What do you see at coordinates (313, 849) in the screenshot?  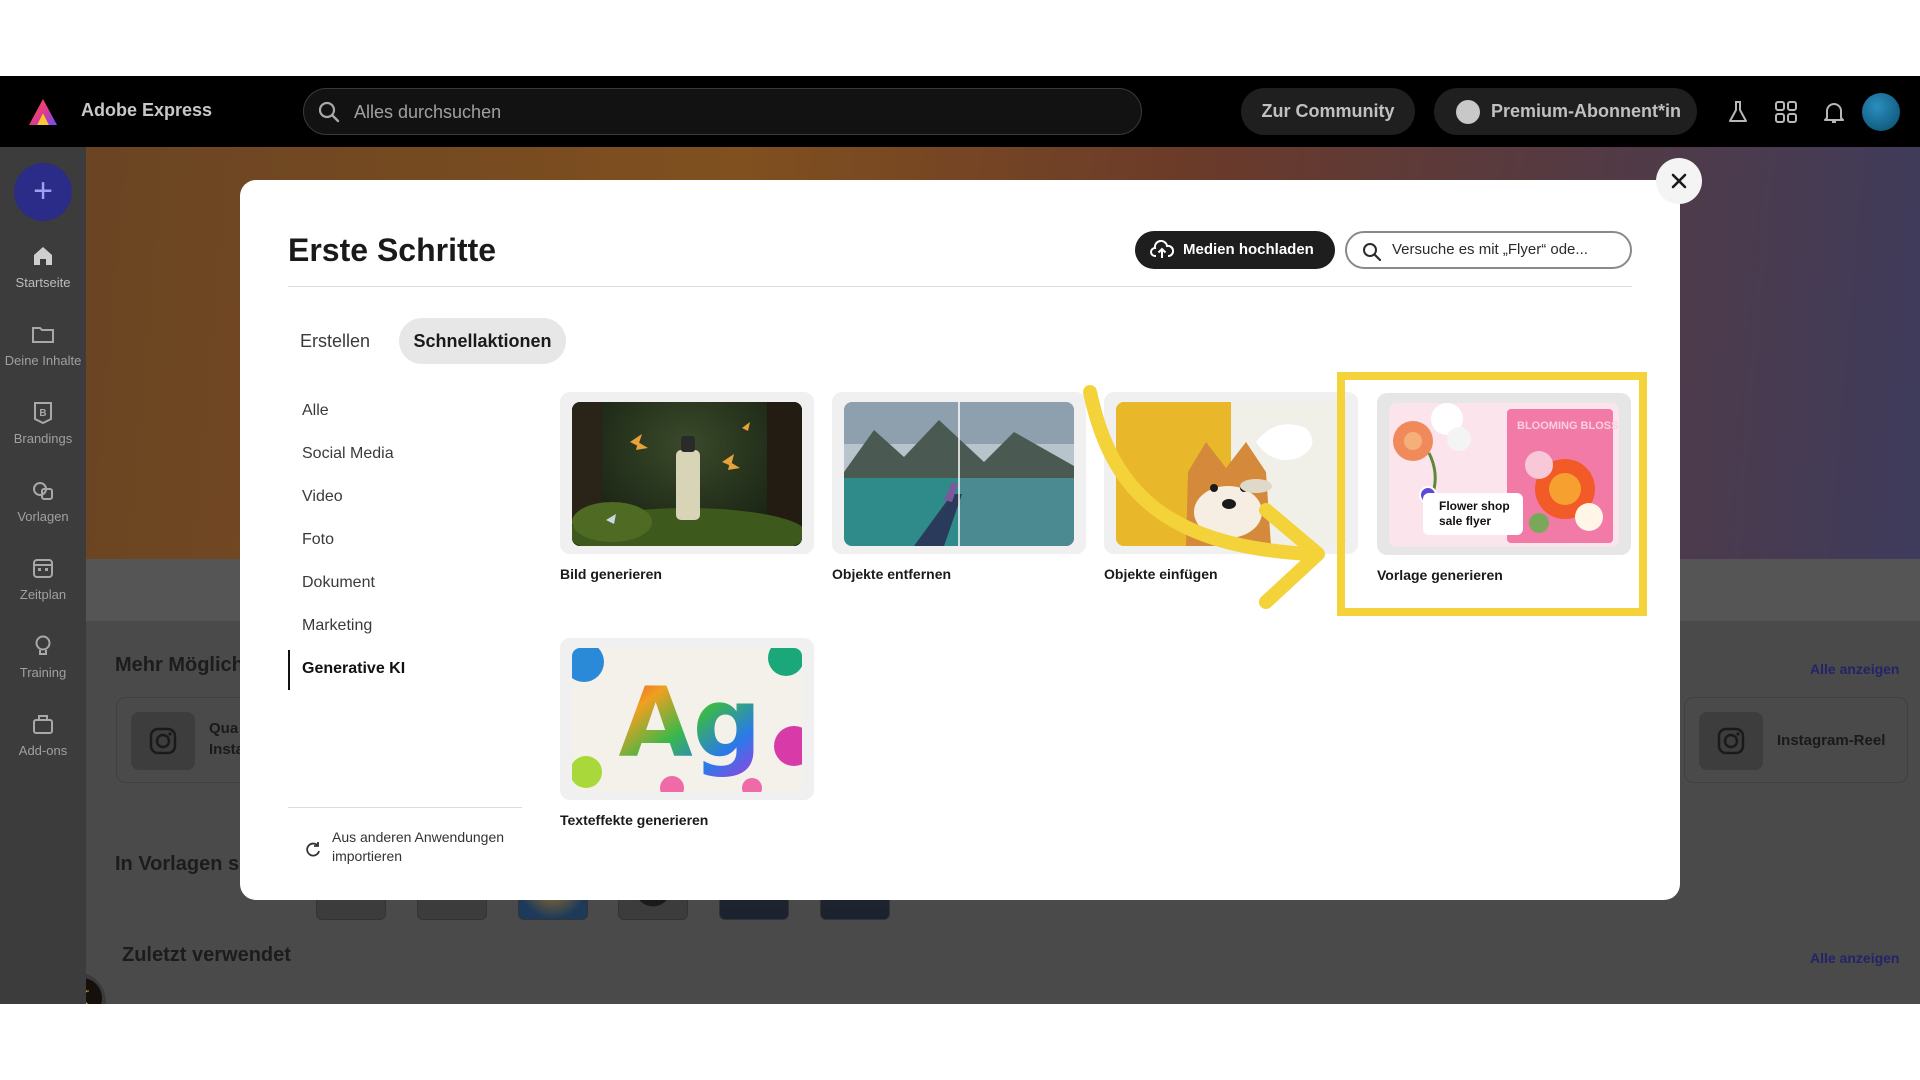 I see `import-icon` at bounding box center [313, 849].